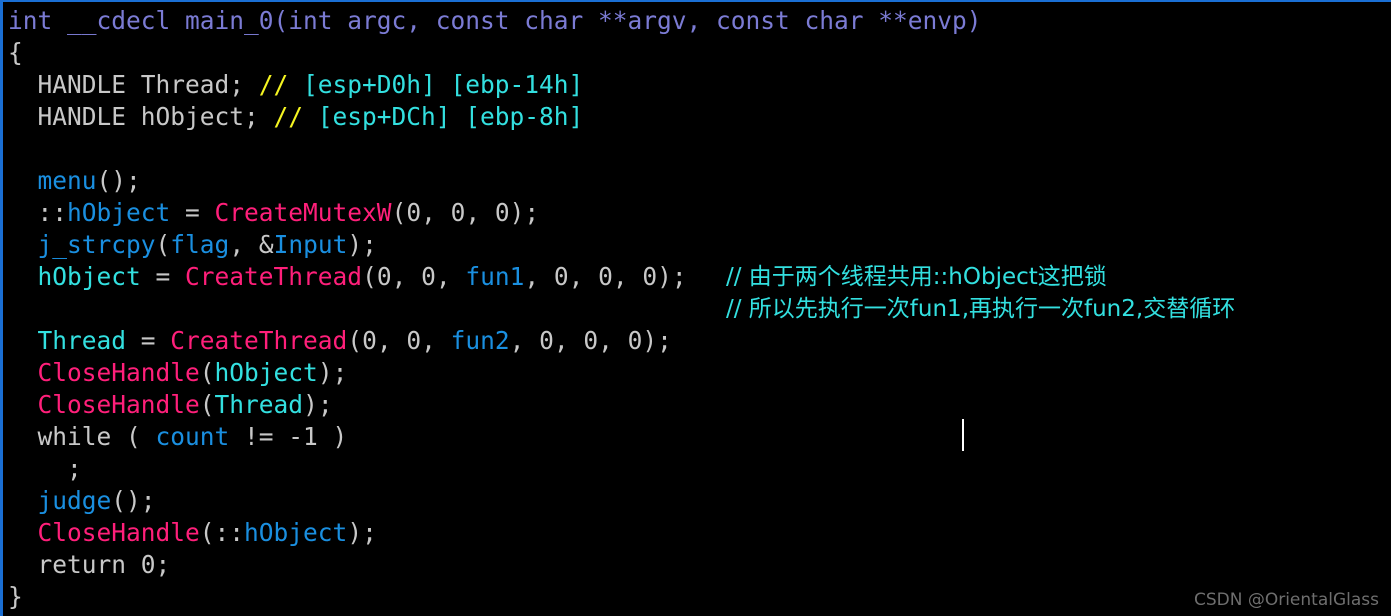 Image resolution: width=1391 pixels, height=616 pixels. What do you see at coordinates (89, 564) in the screenshot?
I see `code-token: return 0;` at bounding box center [89, 564].